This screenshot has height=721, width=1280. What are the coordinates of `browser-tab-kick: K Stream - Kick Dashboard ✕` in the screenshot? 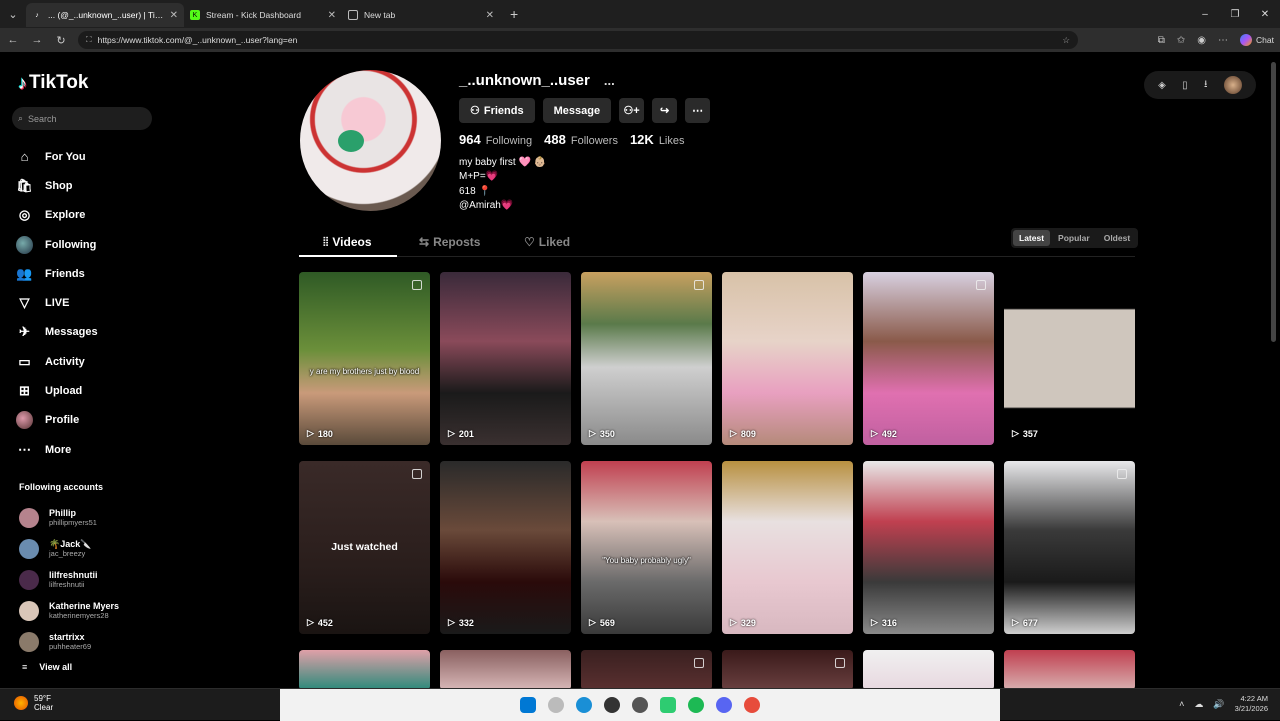 It's located at (263, 15).